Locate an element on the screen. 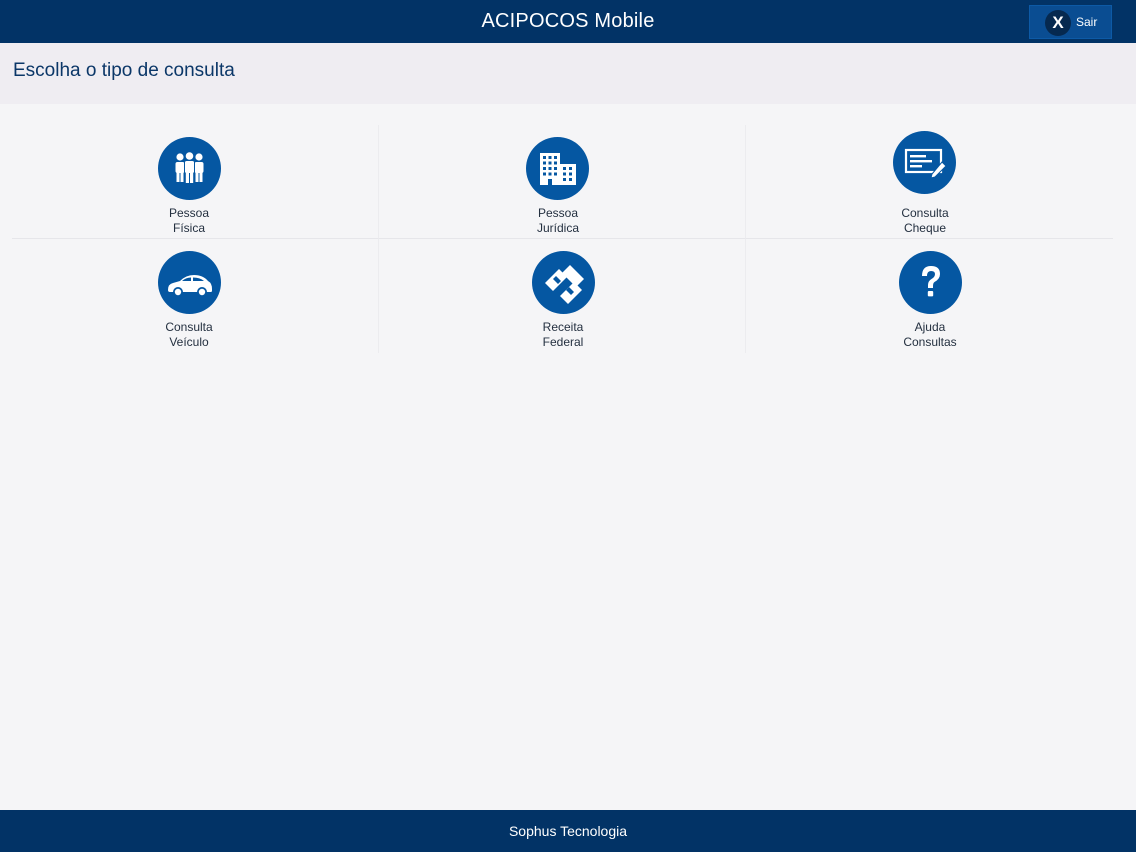 This screenshot has width=1136, height=852. tile-label: Receita Federal is located at coordinates (563, 334).